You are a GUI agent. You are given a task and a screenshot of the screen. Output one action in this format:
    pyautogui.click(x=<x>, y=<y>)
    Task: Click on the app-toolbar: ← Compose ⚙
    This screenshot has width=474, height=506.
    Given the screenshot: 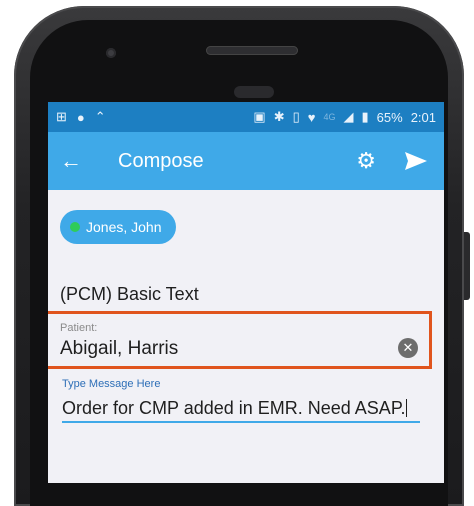 What is the action you would take?
    pyautogui.click(x=246, y=161)
    